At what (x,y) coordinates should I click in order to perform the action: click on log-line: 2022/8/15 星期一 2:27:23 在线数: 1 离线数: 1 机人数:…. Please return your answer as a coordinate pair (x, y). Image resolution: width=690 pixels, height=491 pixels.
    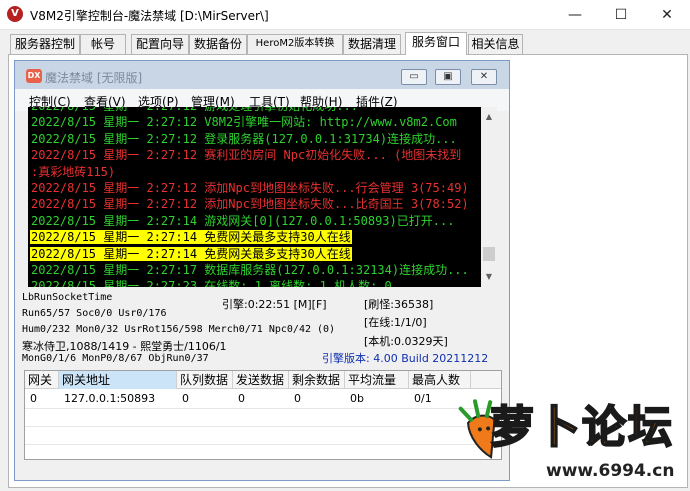
    Looking at the image, I should click on (254, 282).